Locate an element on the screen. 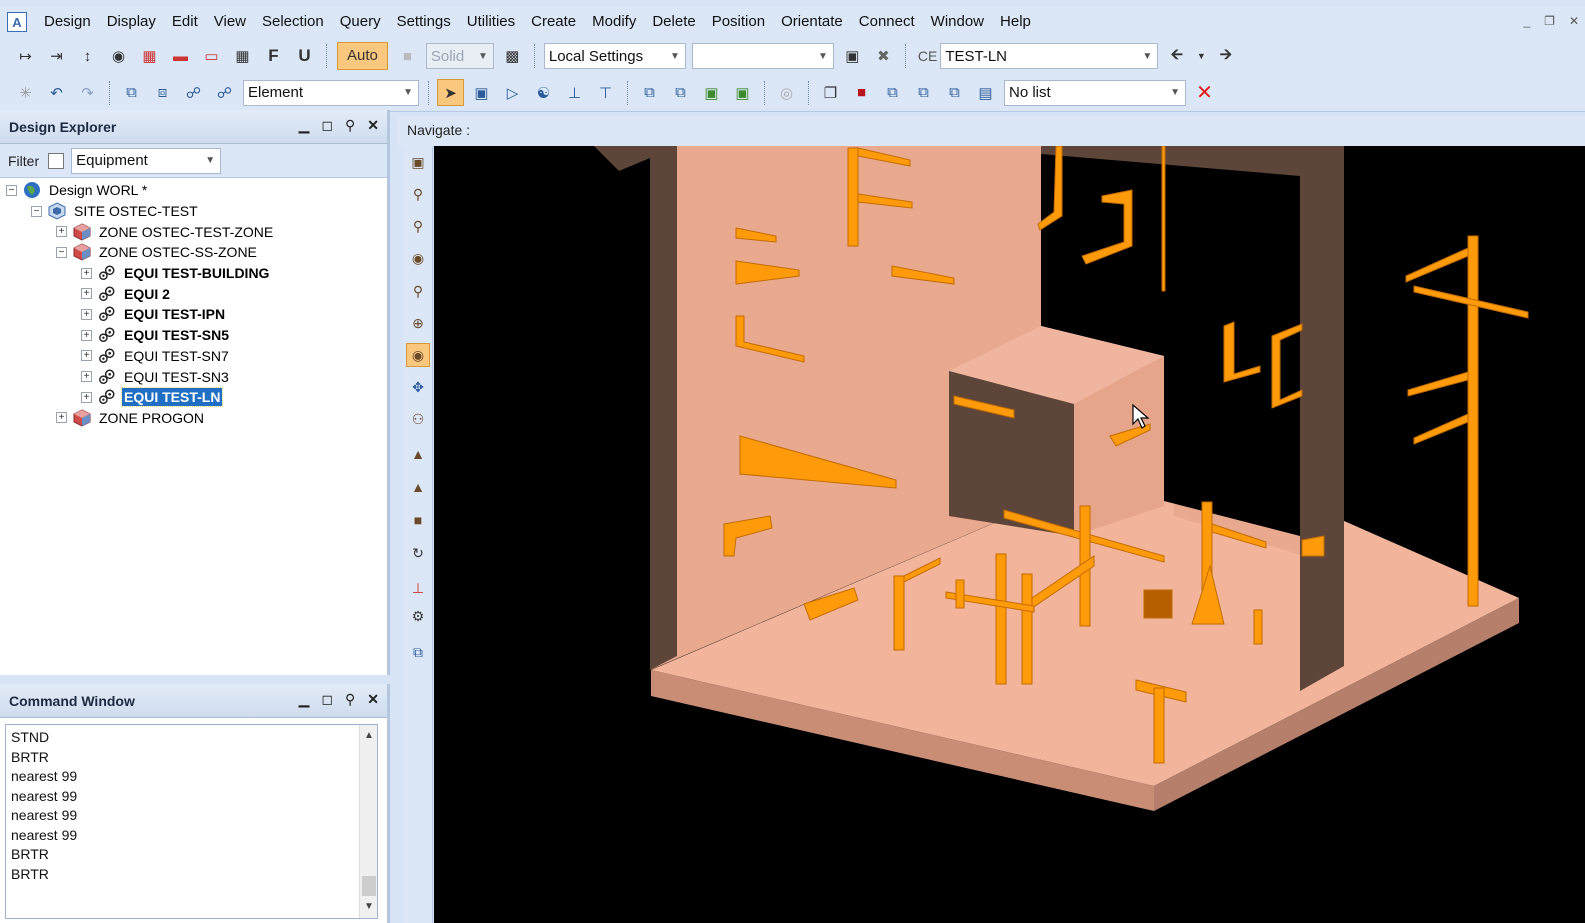 The width and height of the screenshot is (1585, 923). grid-icon: ▦ is located at coordinates (242, 56).